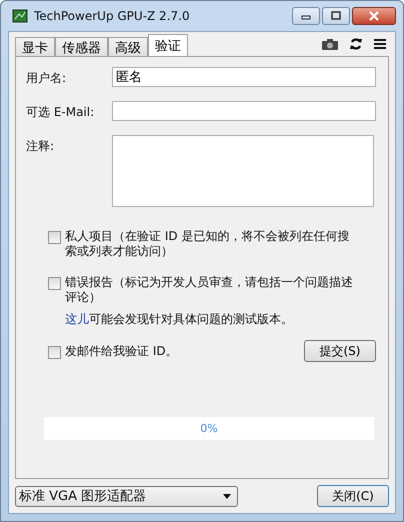 This screenshot has width=404, height=522. I want to click on adapter-dropdown: 标准 VGA 图形适配器, so click(126, 496).